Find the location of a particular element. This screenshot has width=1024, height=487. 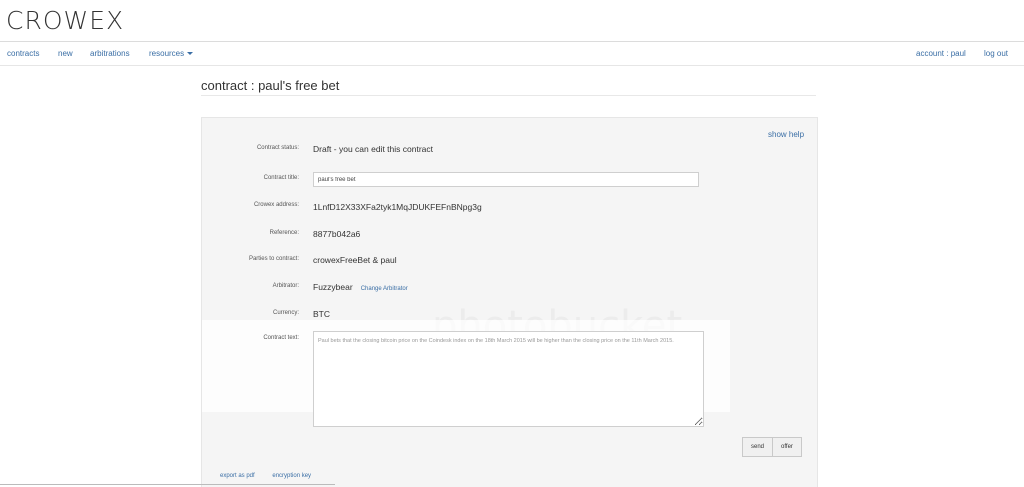

parties-value: crowexFreeBet & paul is located at coordinates (355, 260).